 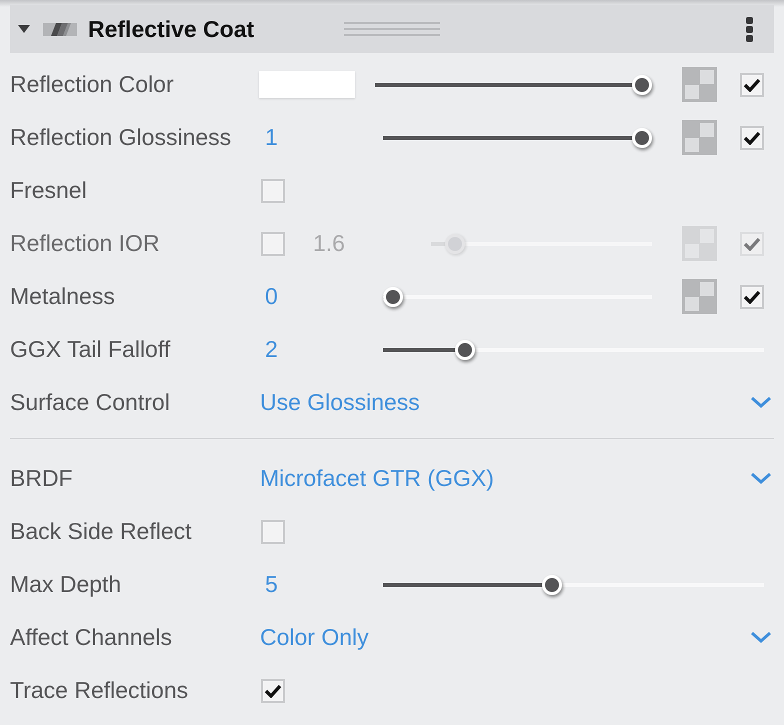 I want to click on value-field: 1, so click(x=321, y=137).